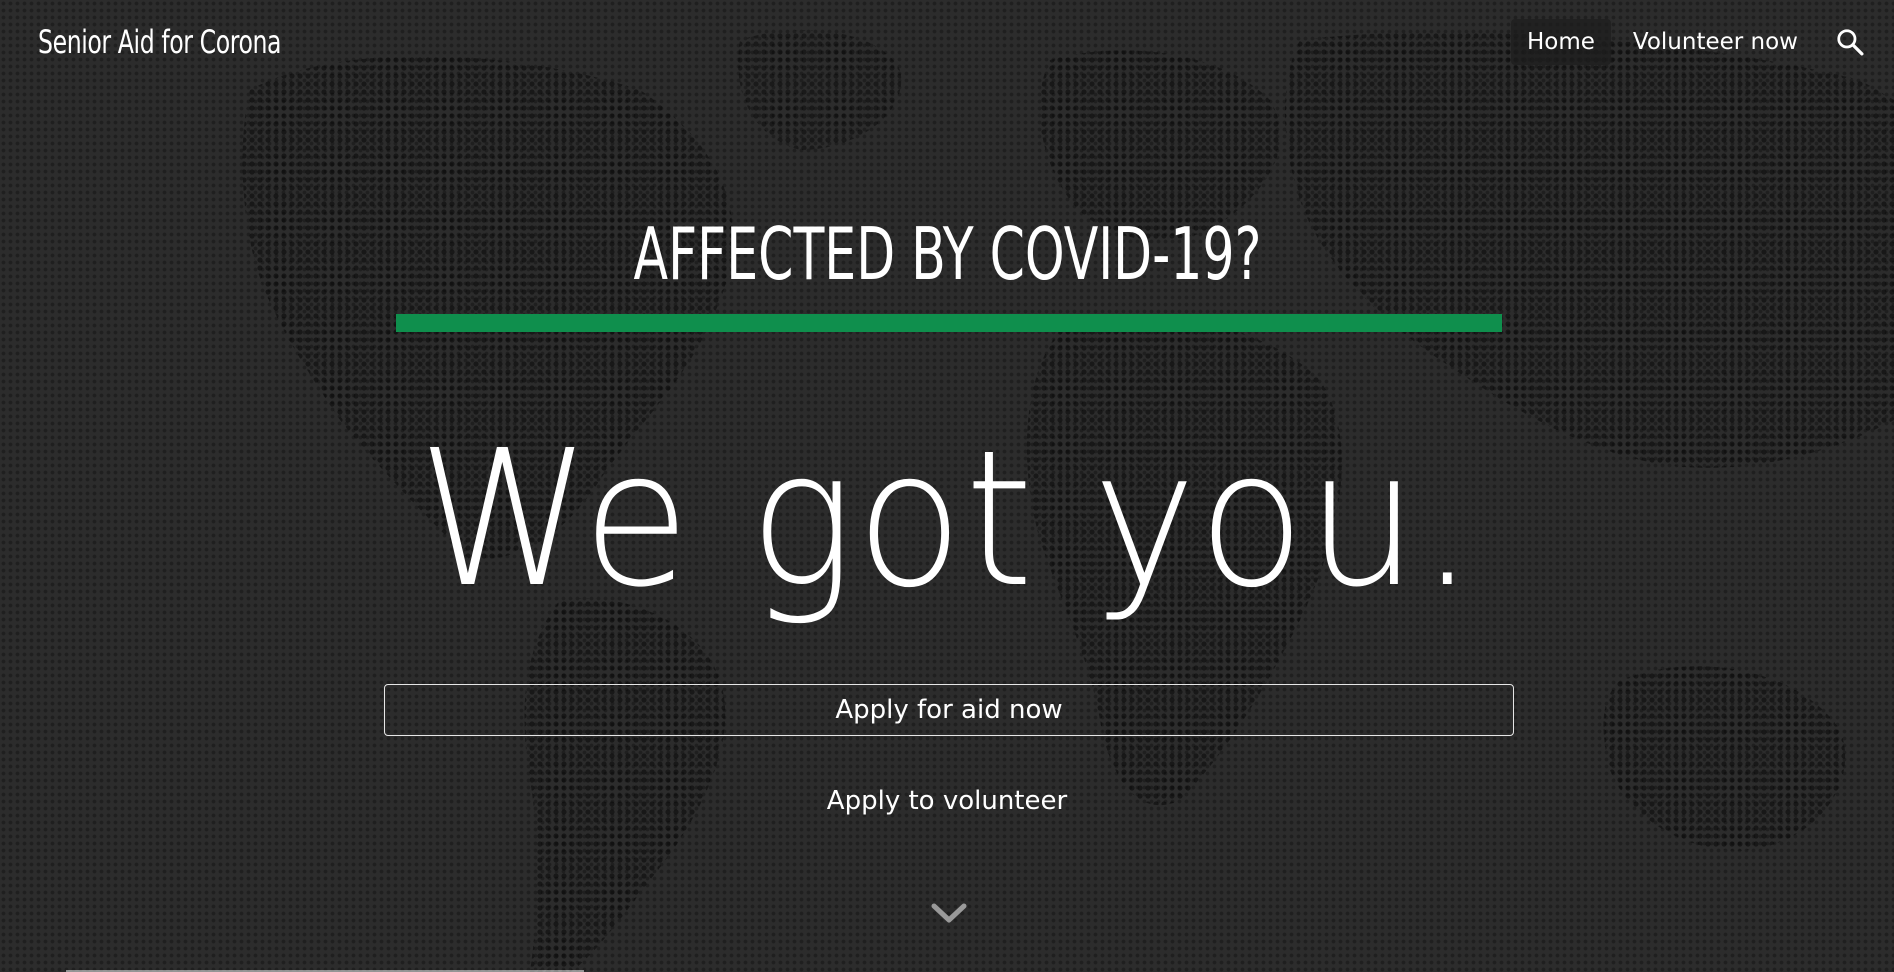 Image resolution: width=1894 pixels, height=972 pixels. What do you see at coordinates (949, 323) in the screenshot?
I see `accent-divider` at bounding box center [949, 323].